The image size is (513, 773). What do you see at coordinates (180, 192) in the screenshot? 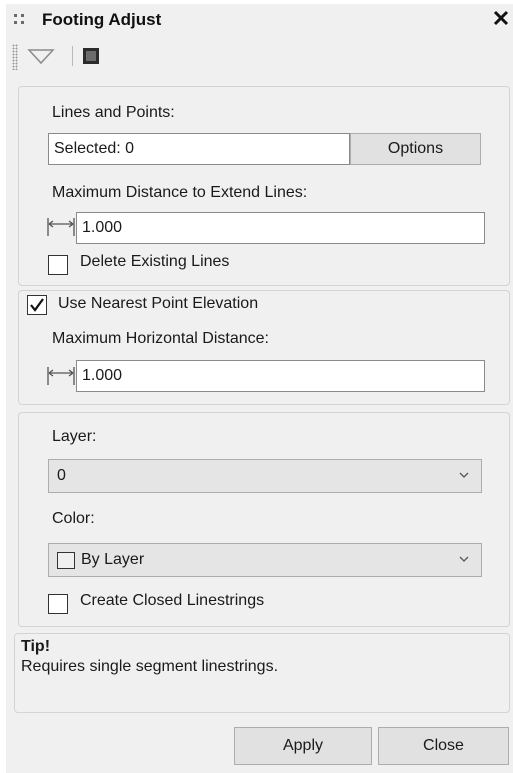
I see `max-extend-label: Maximum Distance to Extend Lines:` at bounding box center [180, 192].